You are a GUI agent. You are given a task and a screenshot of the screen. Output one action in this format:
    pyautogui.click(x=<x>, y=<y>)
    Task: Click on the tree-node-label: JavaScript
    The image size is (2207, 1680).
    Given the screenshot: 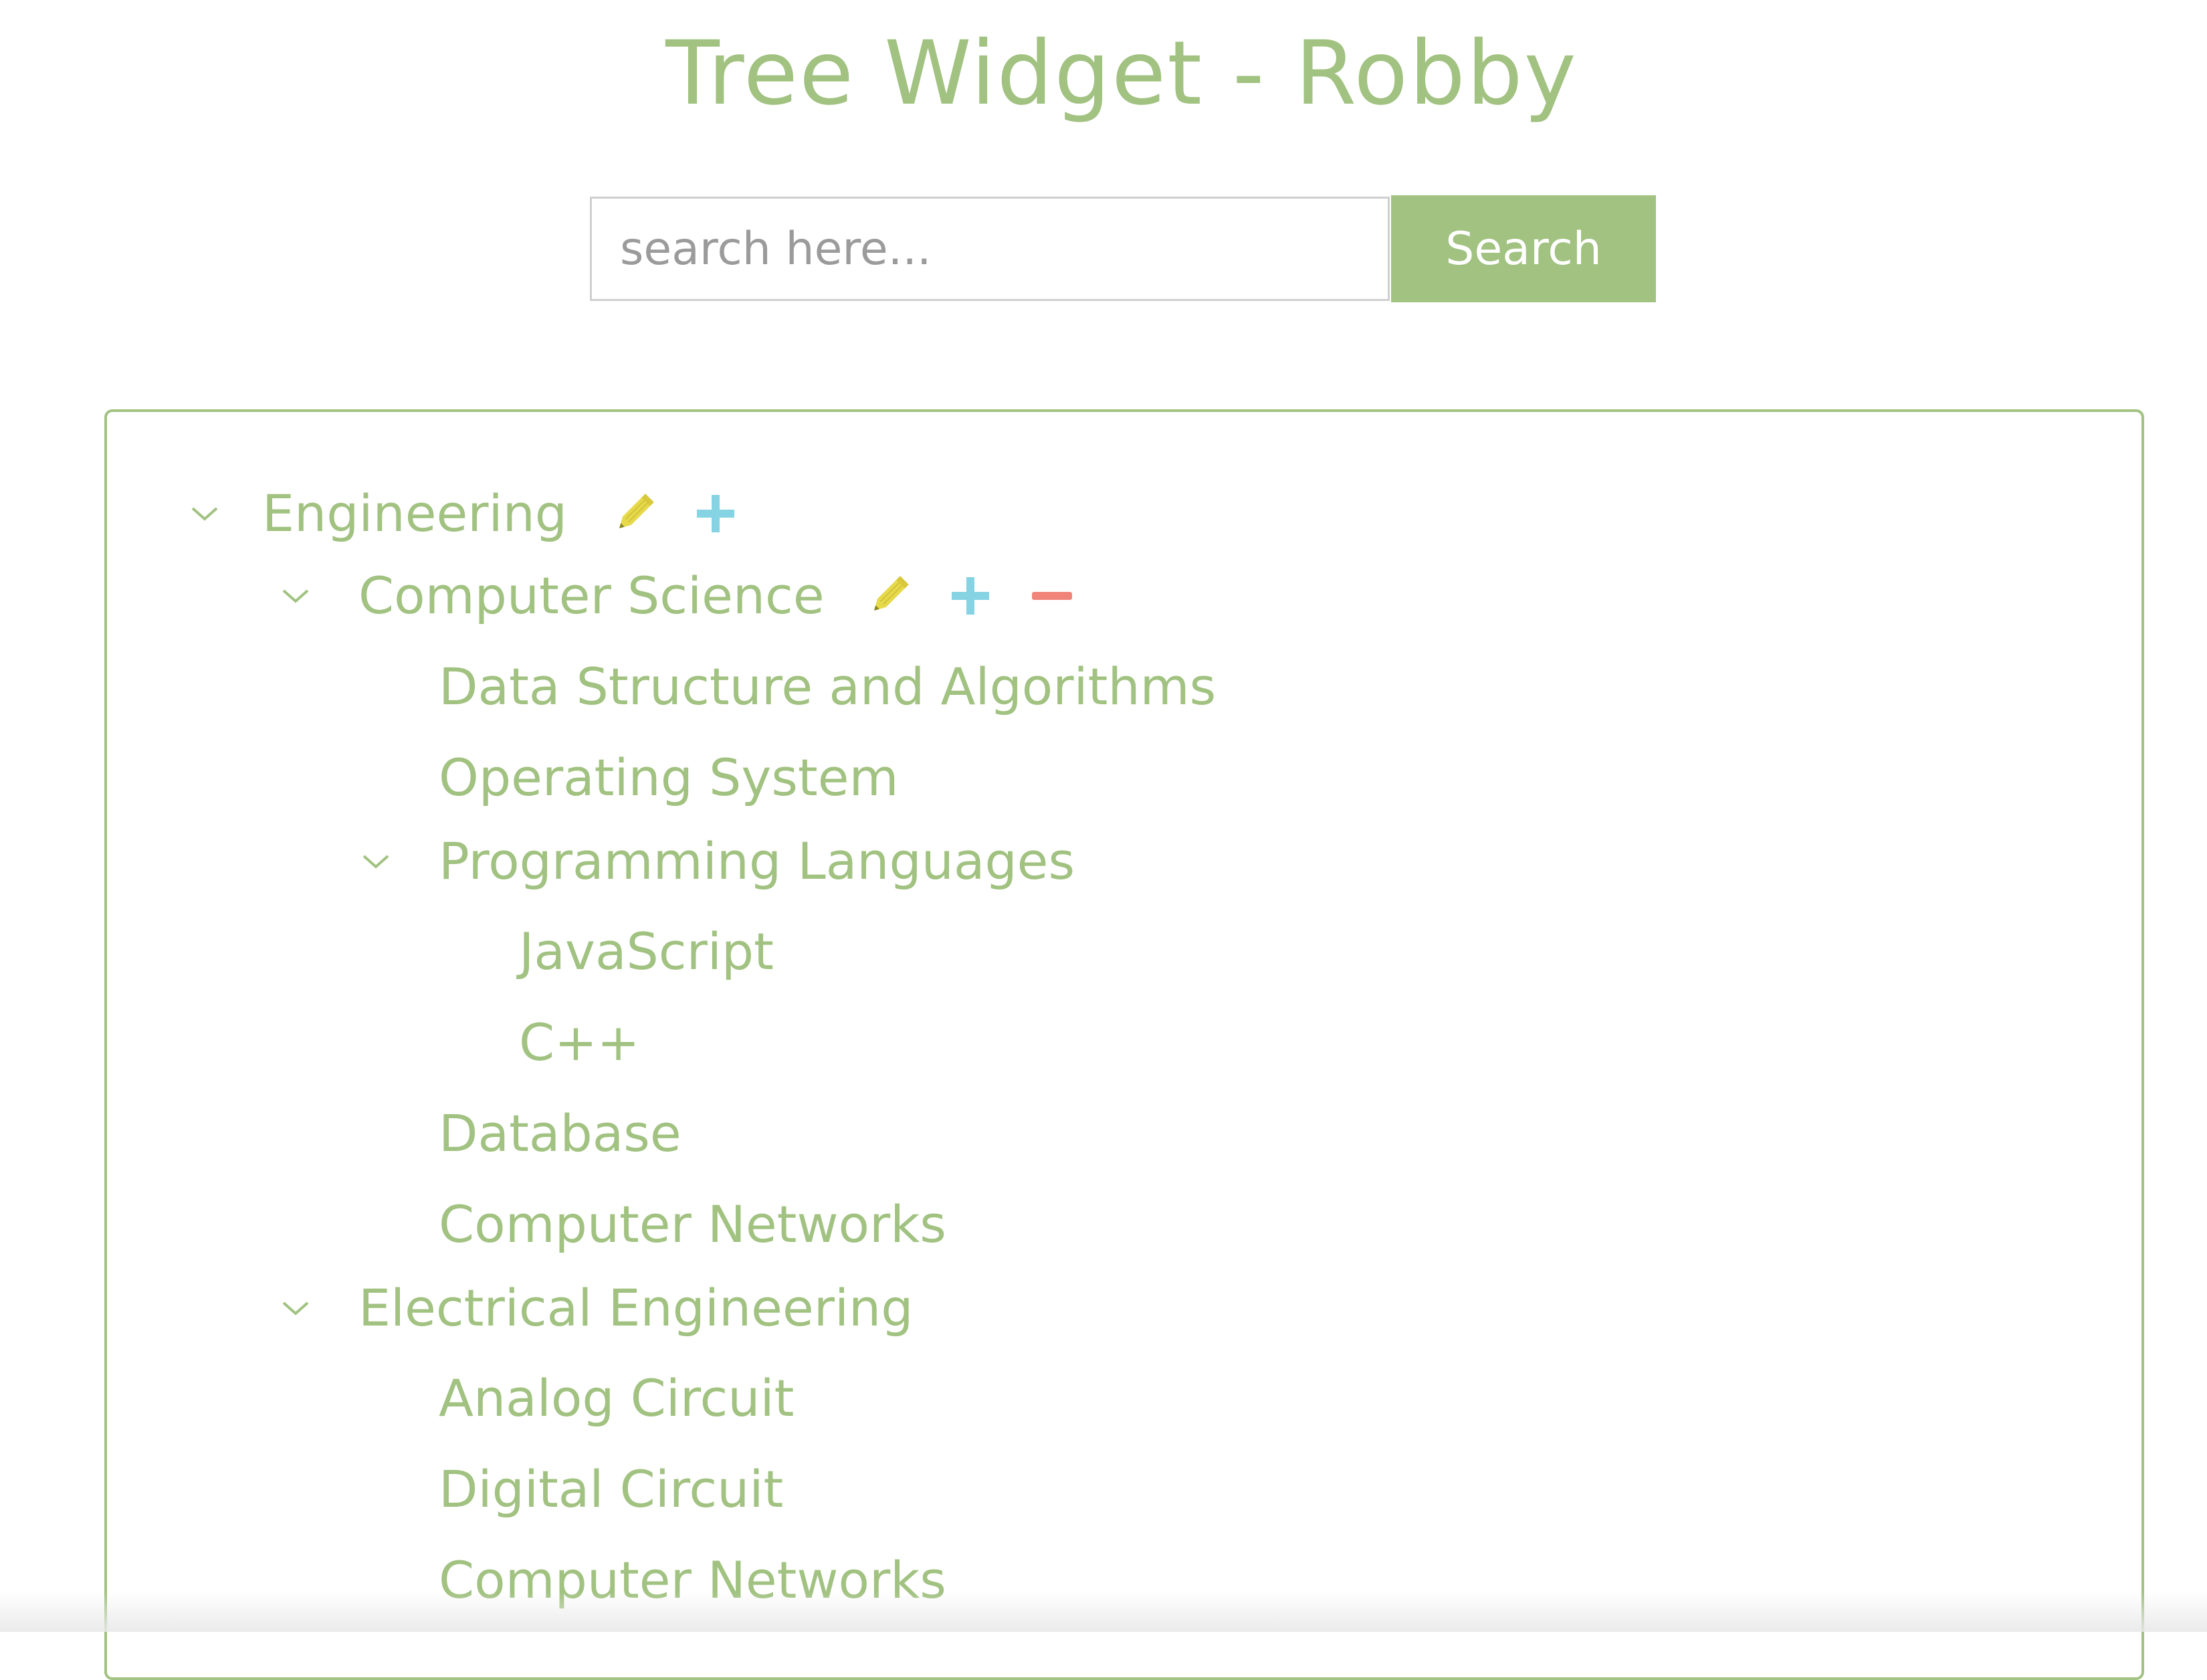 What is the action you would take?
    pyautogui.click(x=646, y=952)
    